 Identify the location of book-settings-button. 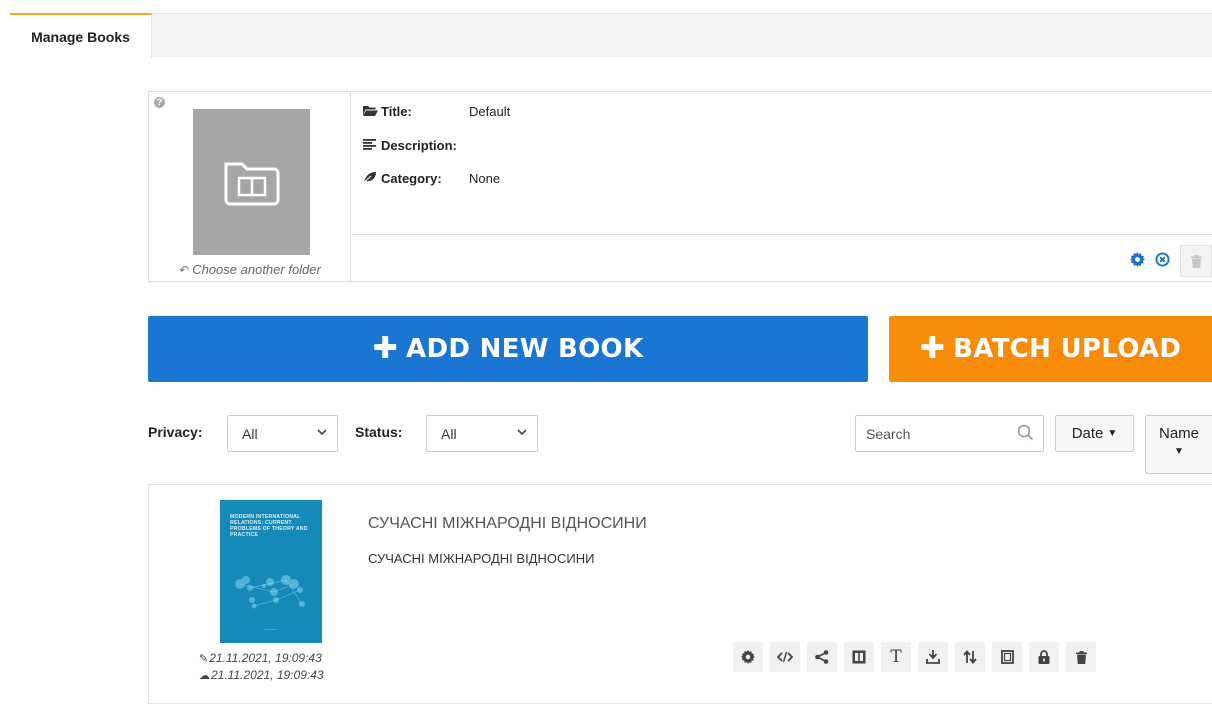
(748, 657).